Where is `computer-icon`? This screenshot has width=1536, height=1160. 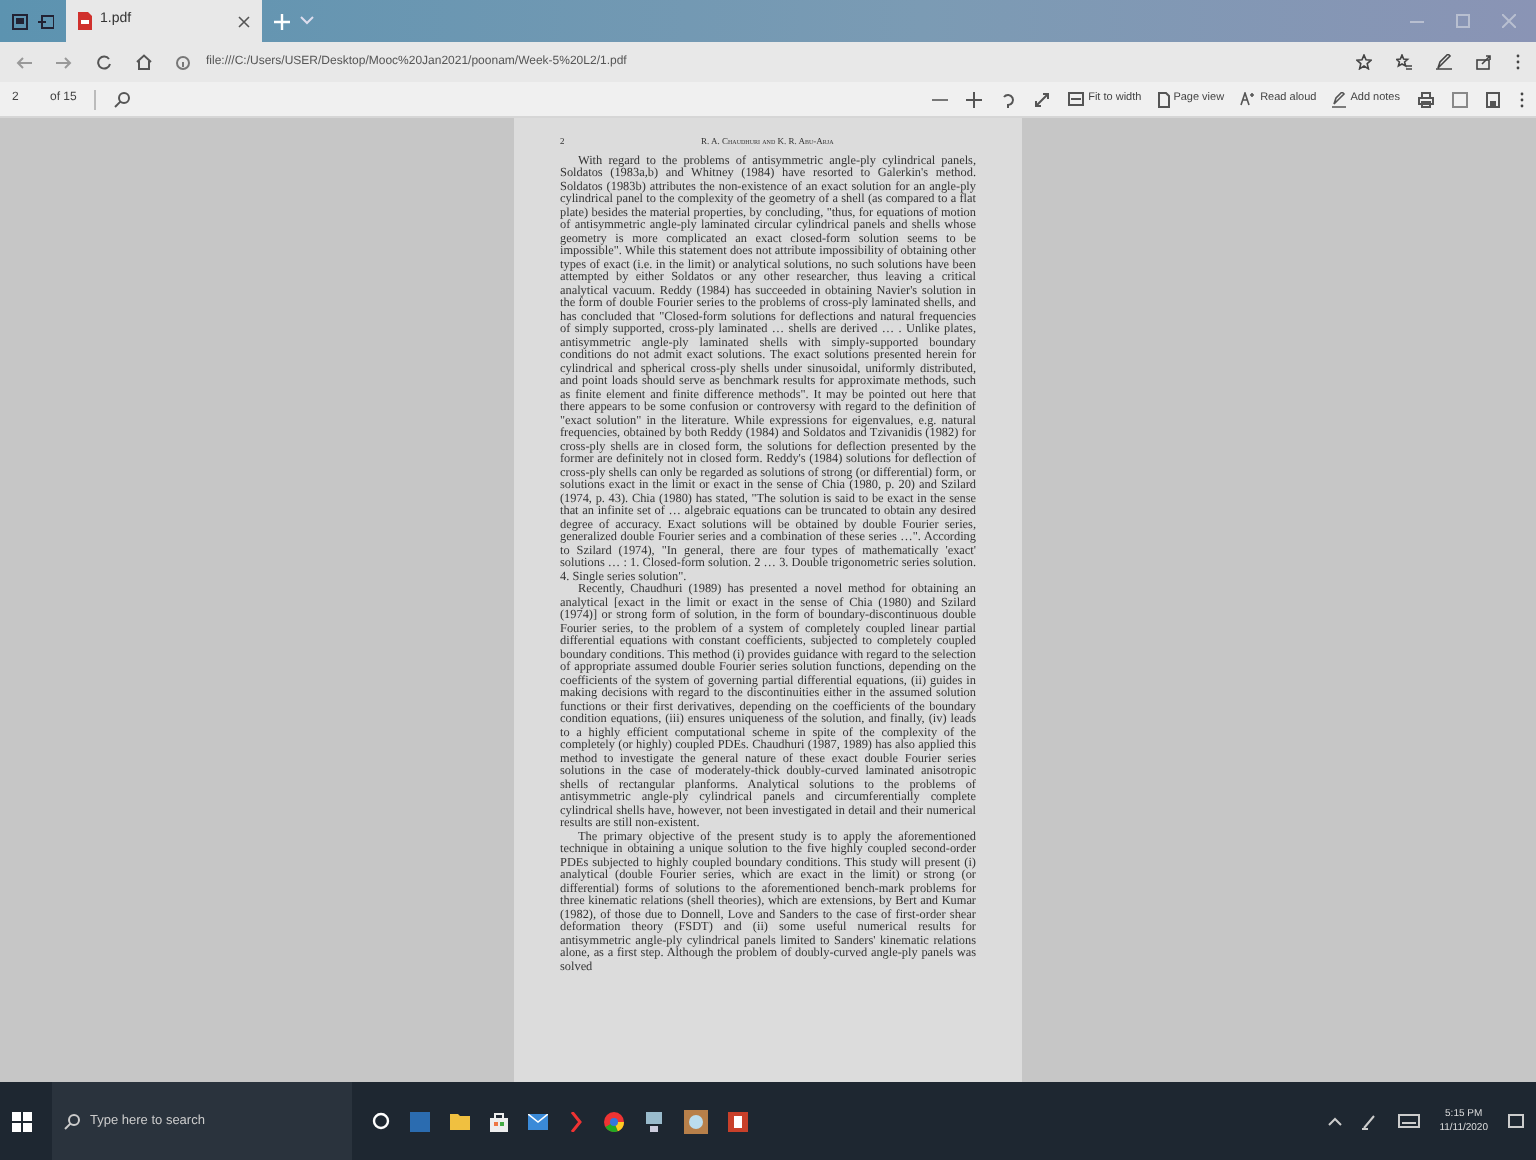
computer-icon is located at coordinates (654, 1121).